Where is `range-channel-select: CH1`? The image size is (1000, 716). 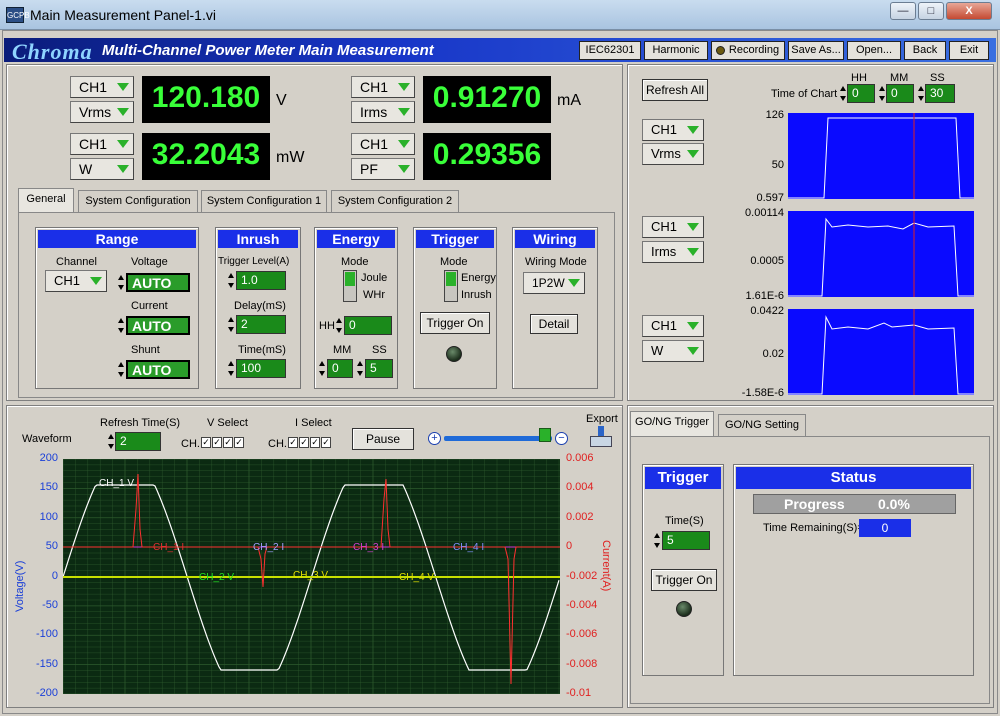 range-channel-select: CH1 is located at coordinates (76, 281).